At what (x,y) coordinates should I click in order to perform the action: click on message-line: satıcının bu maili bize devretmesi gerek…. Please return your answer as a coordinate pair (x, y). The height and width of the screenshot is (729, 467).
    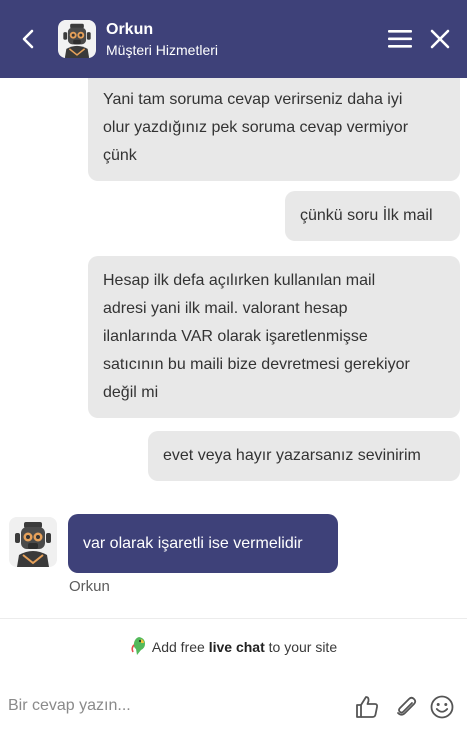
    Looking at the image, I should click on (256, 364).